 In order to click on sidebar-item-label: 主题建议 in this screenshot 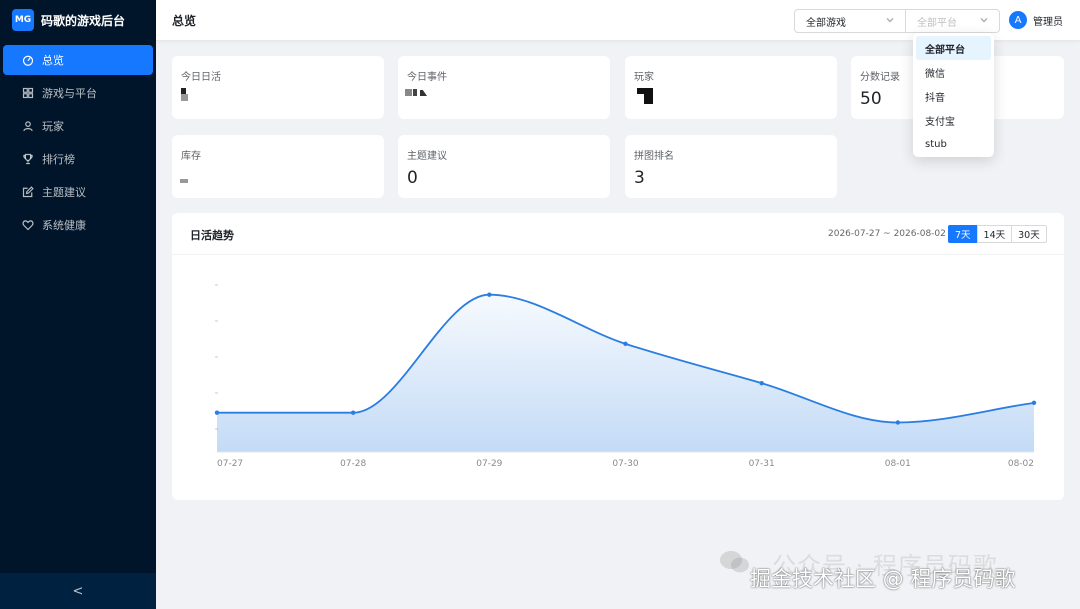, I will do `click(64, 192)`.